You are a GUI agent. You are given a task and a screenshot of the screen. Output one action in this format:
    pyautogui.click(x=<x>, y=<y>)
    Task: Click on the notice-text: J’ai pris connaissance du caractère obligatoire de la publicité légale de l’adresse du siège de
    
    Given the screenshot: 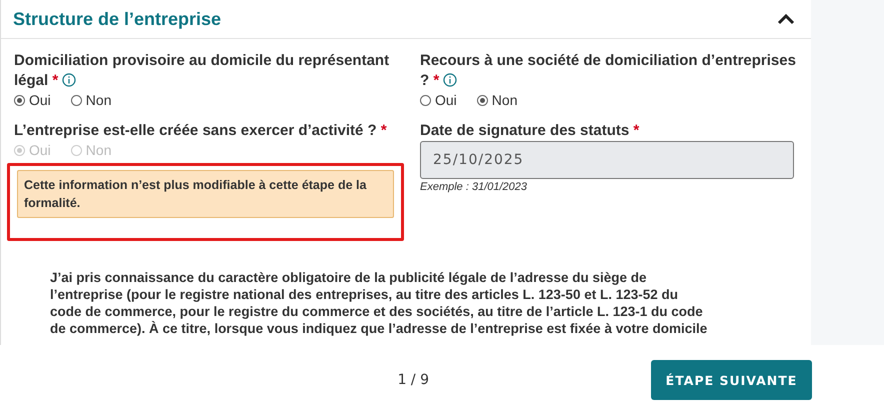 What is the action you would take?
    pyautogui.click(x=349, y=277)
    